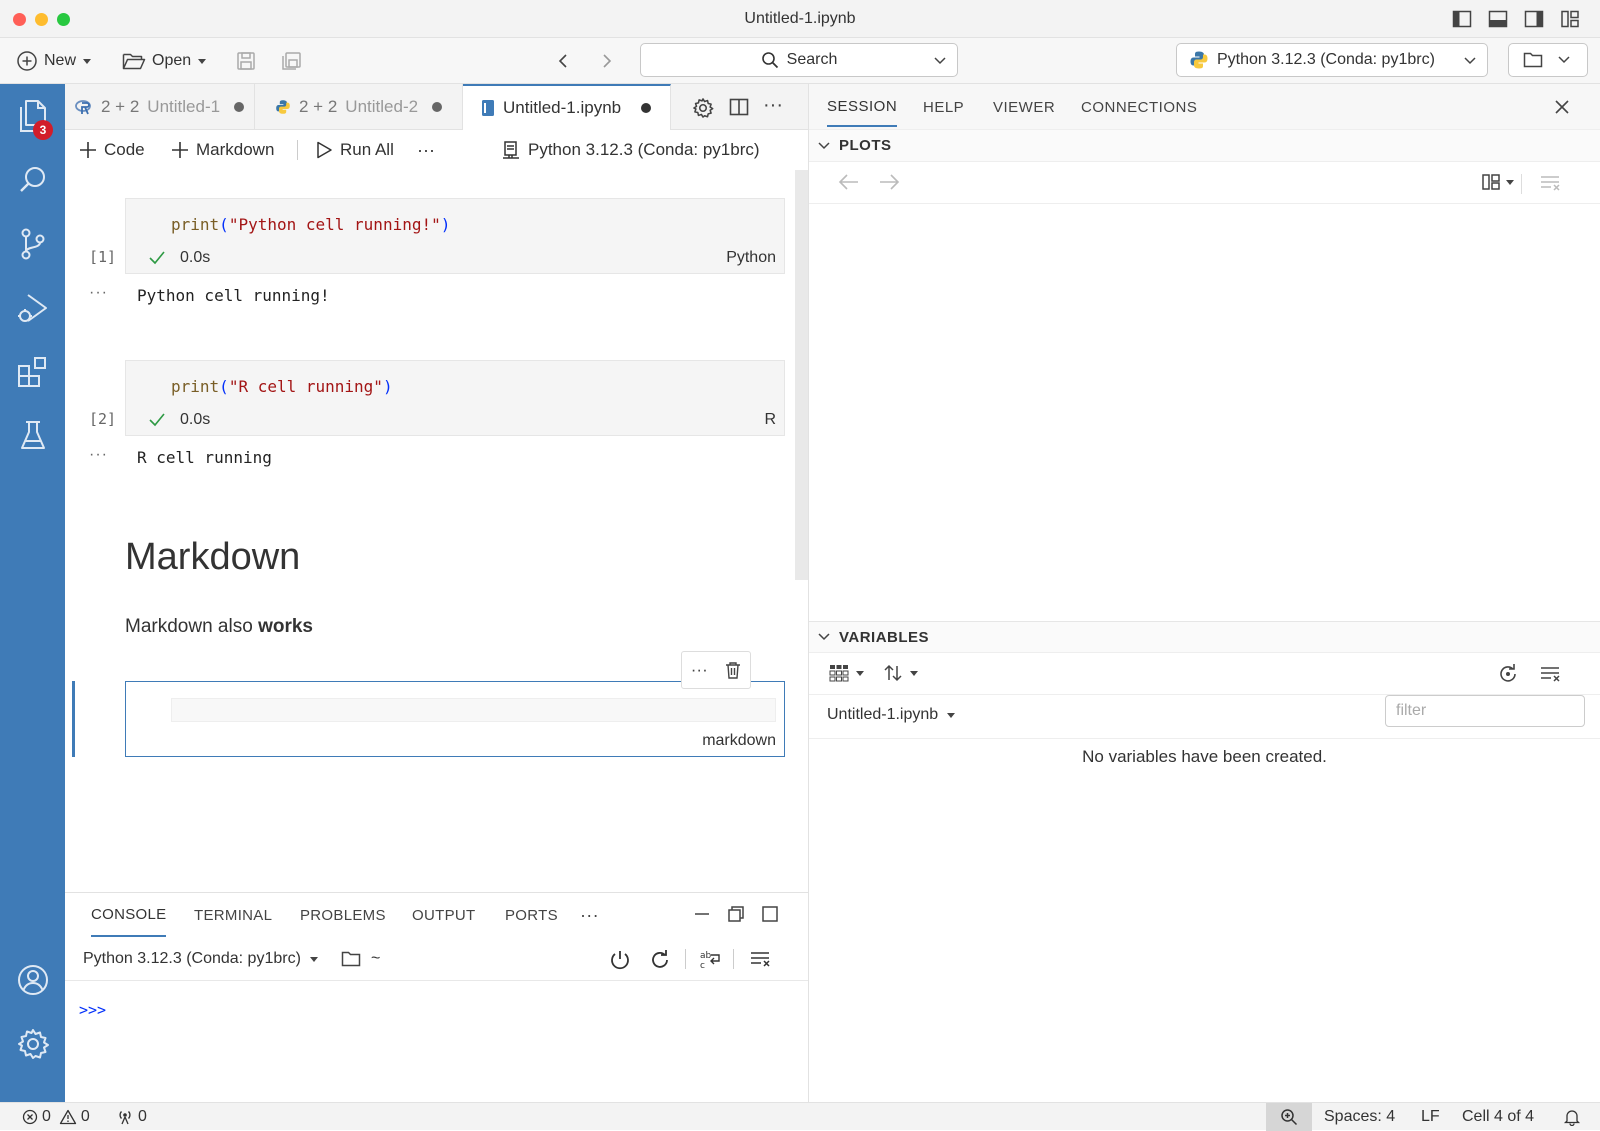 Image resolution: width=1600 pixels, height=1131 pixels. I want to click on code-line: print("Python cell running!"), so click(310, 224).